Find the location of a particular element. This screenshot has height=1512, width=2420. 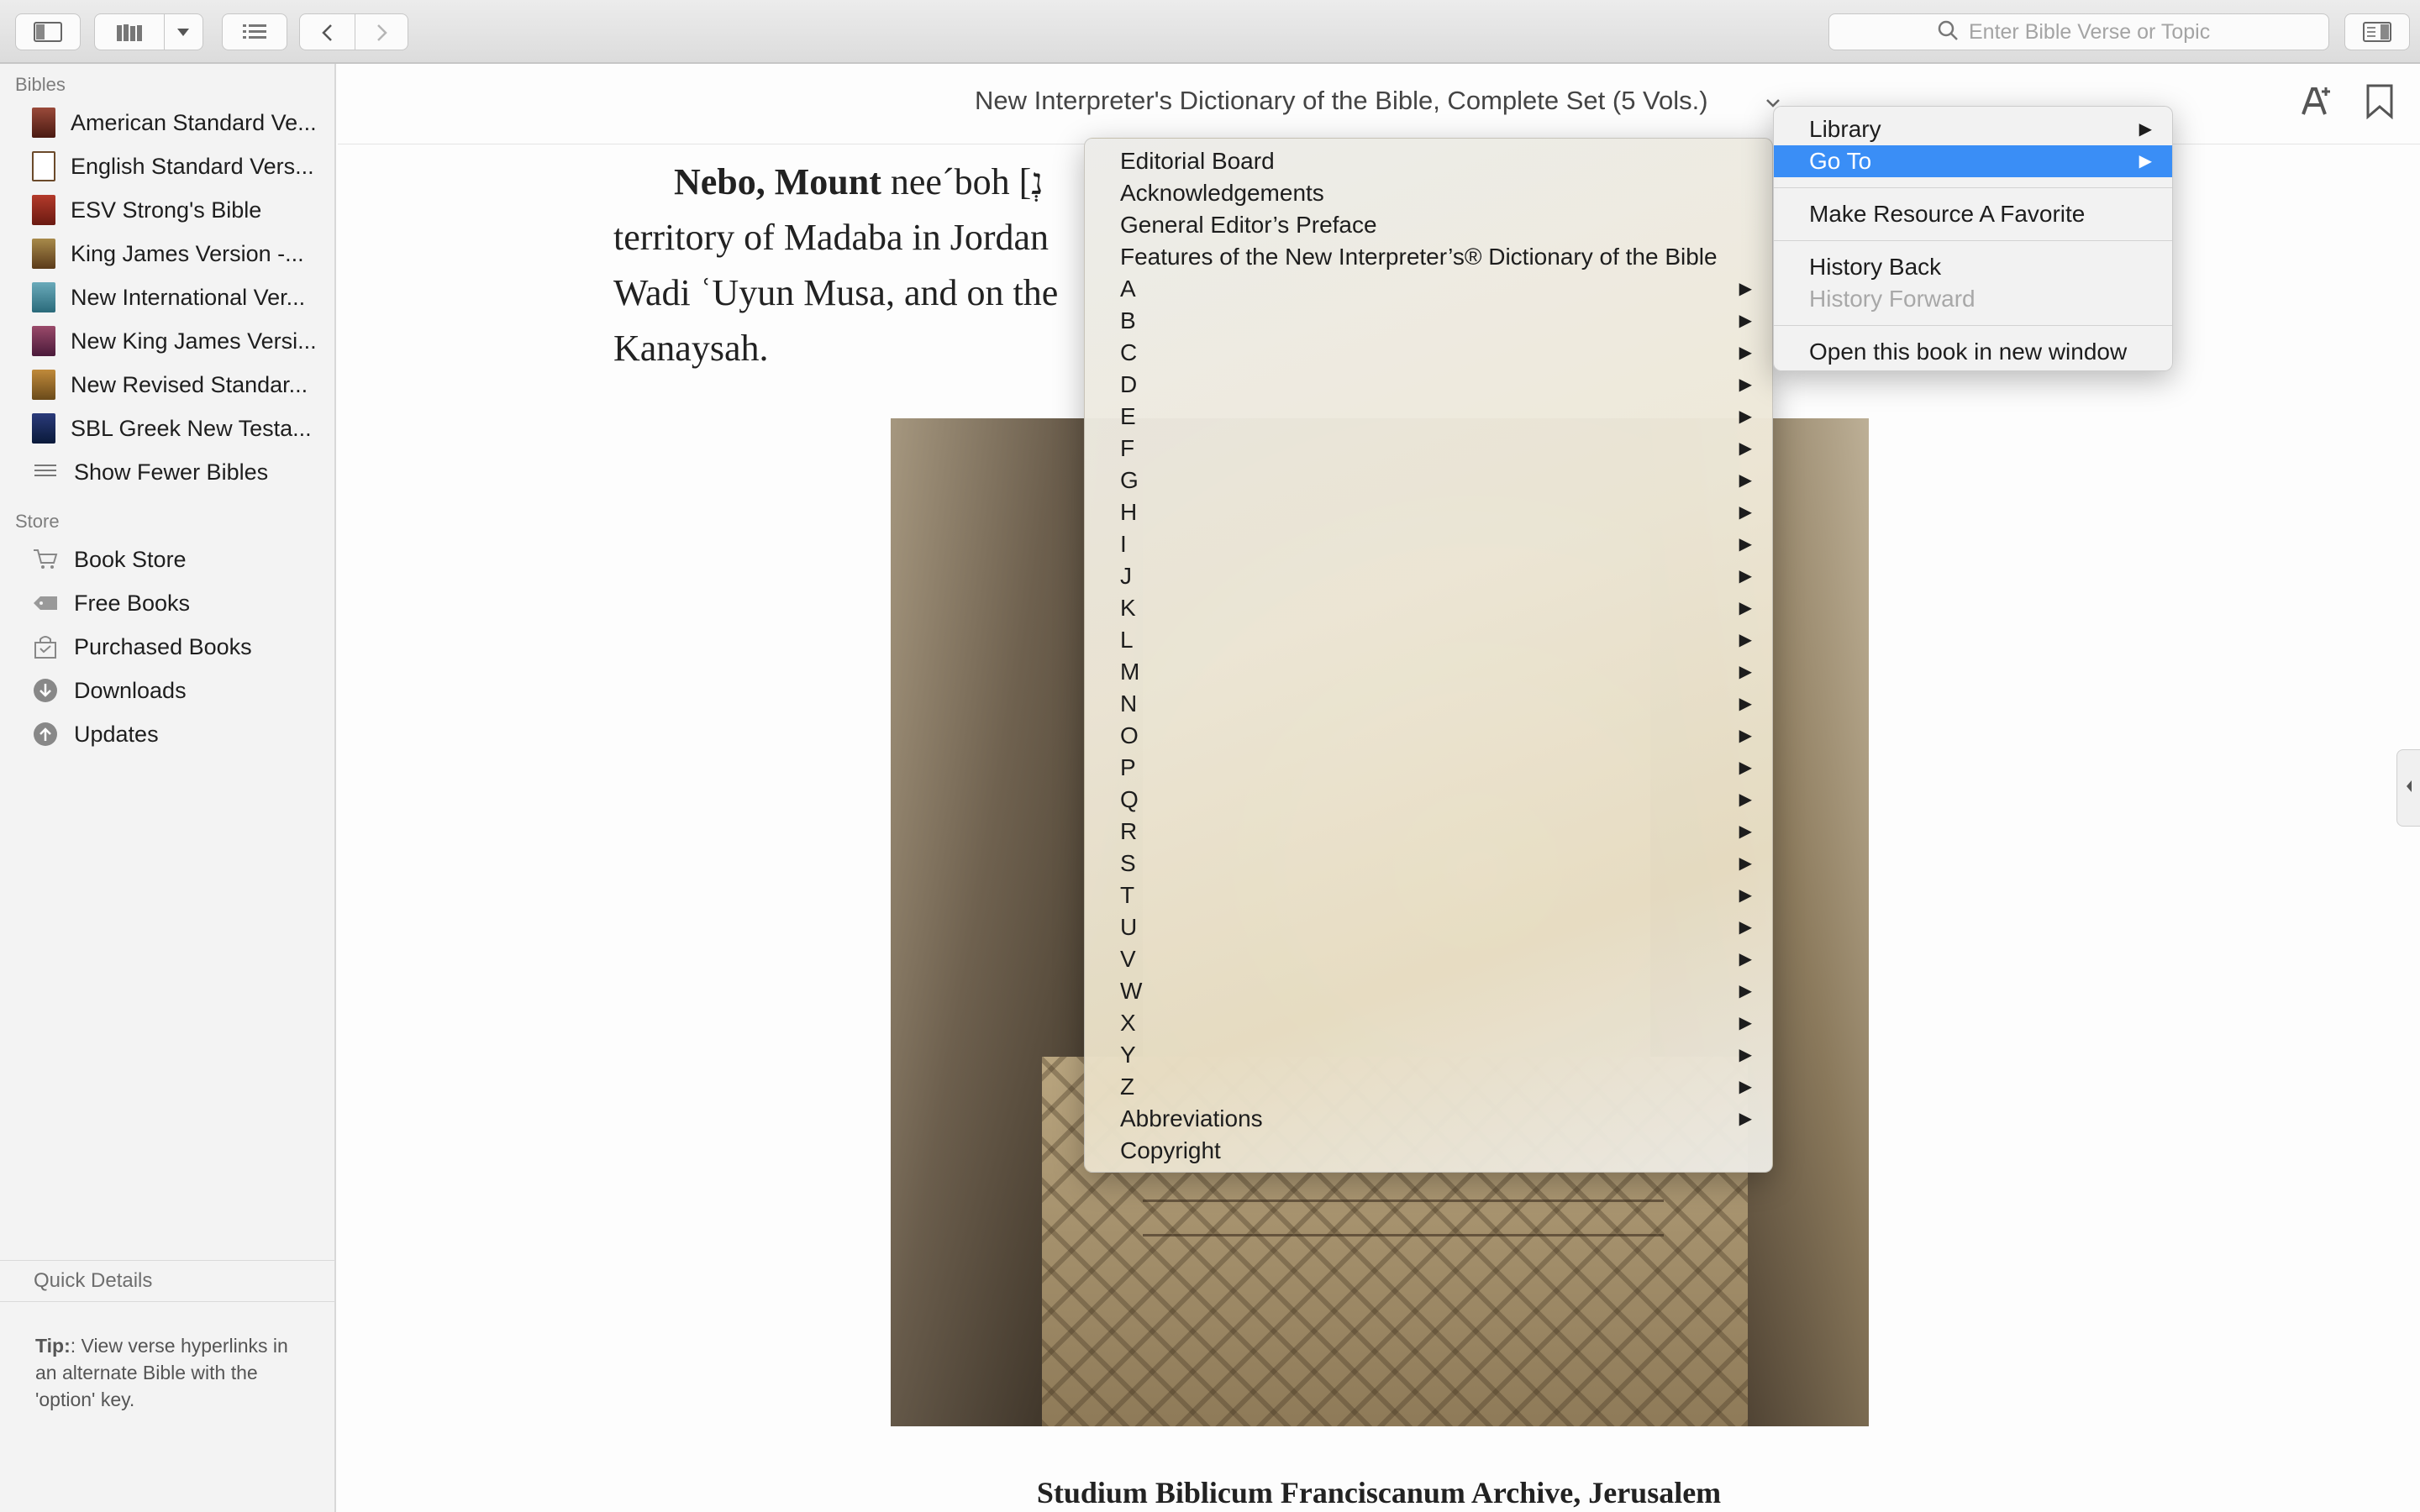

sidebar-item-updates: Updates is located at coordinates (167, 734).